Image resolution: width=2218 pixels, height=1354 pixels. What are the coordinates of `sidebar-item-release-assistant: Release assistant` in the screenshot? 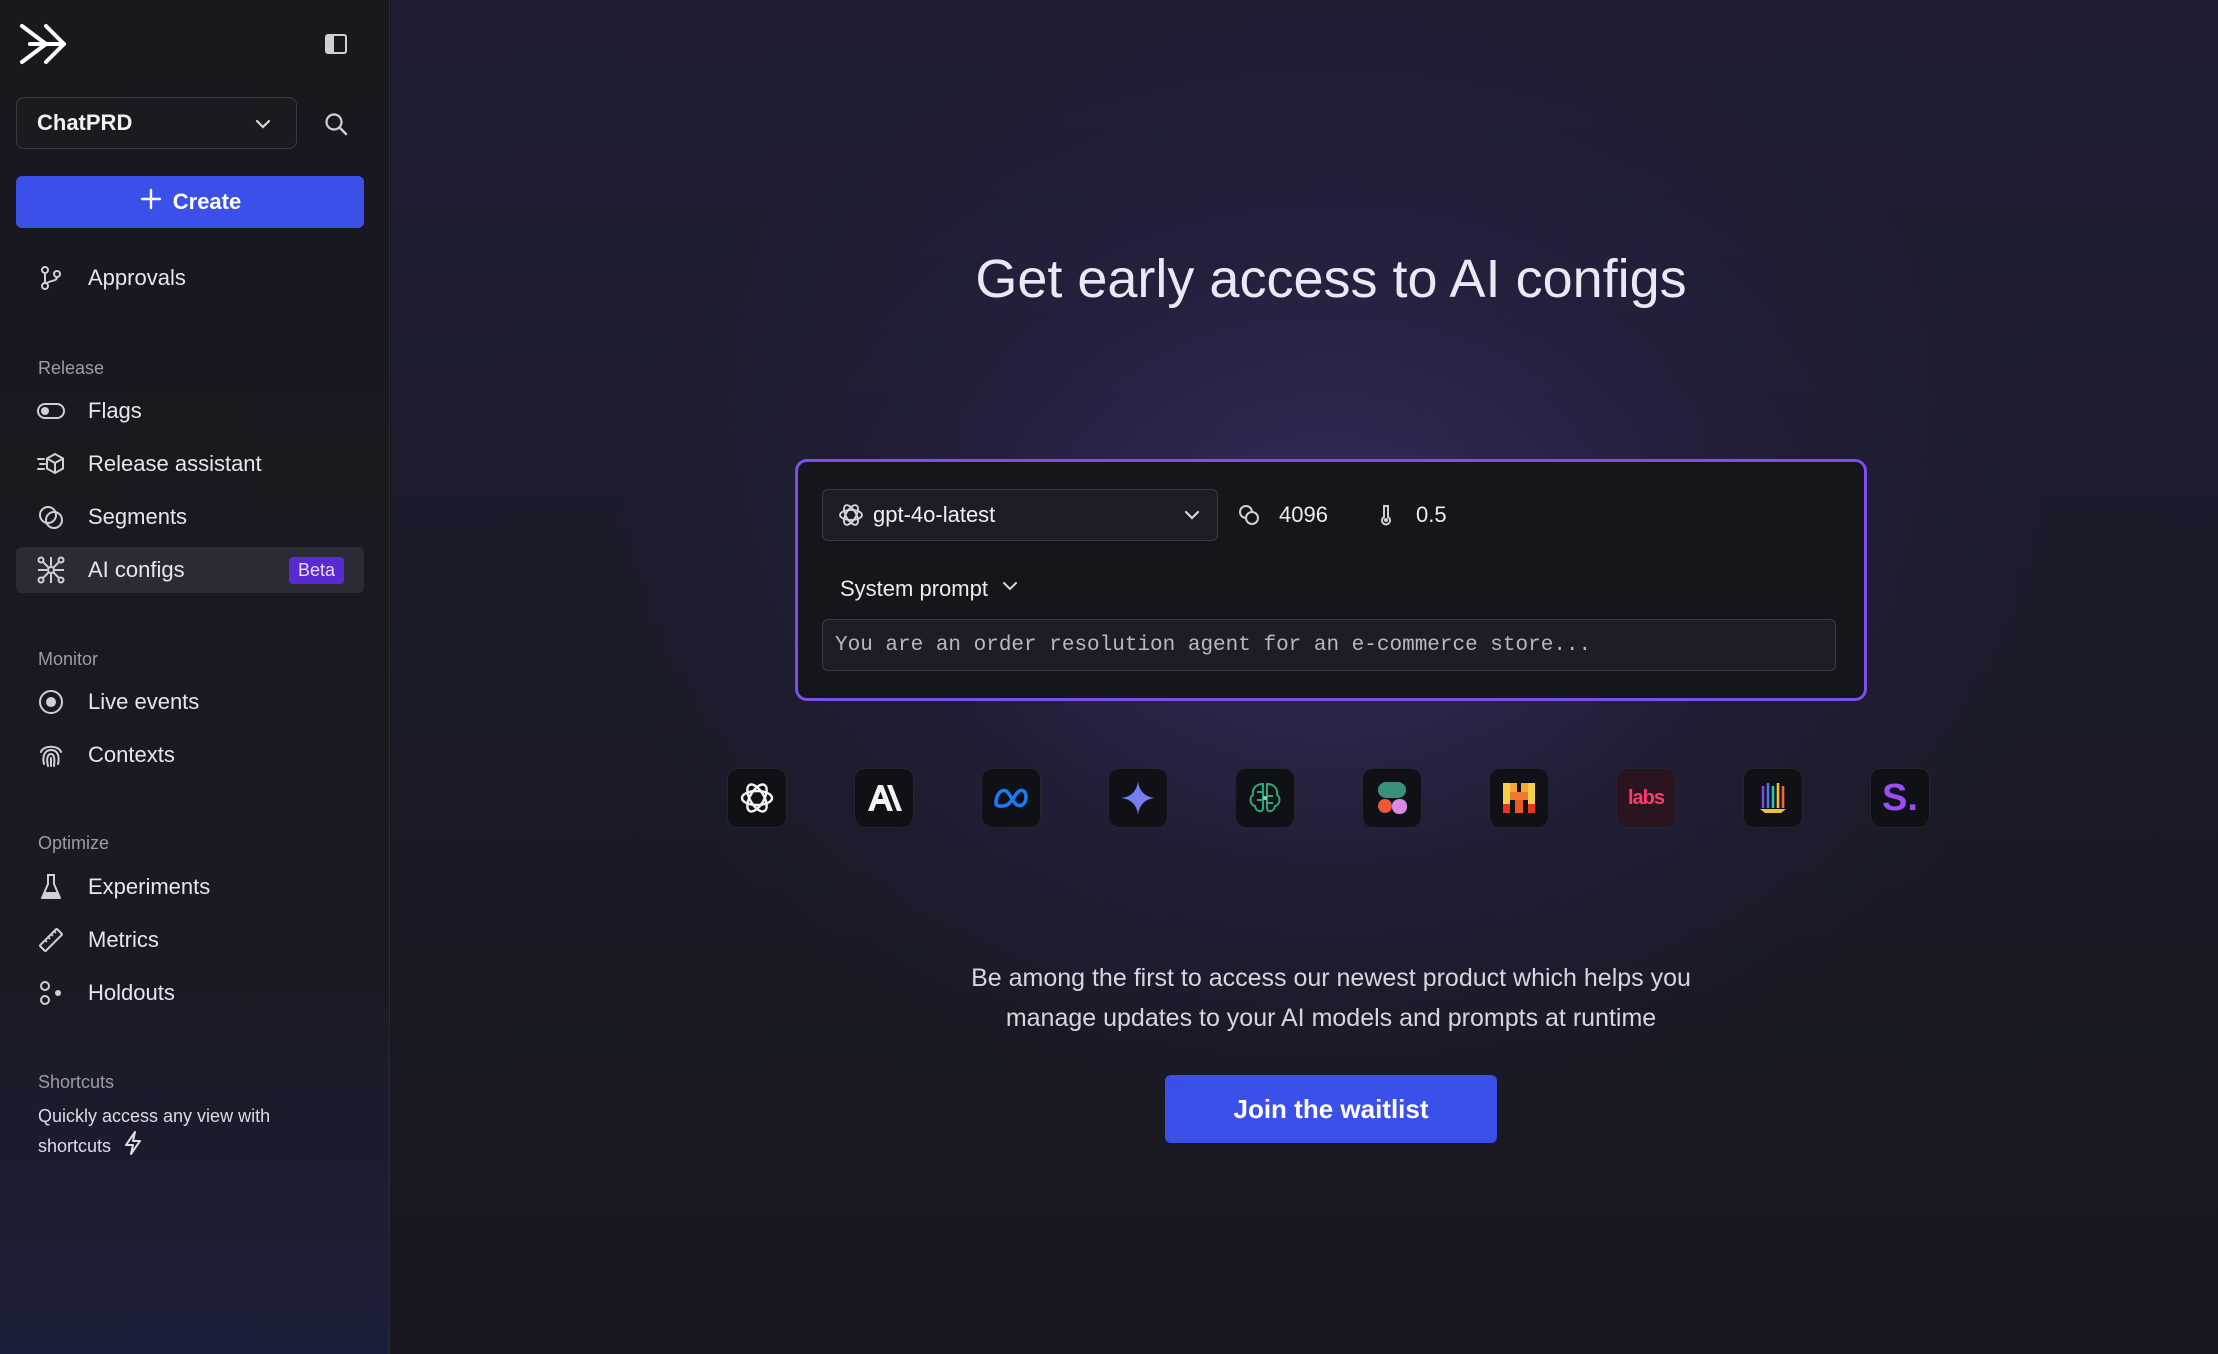 It's located at (190, 464).